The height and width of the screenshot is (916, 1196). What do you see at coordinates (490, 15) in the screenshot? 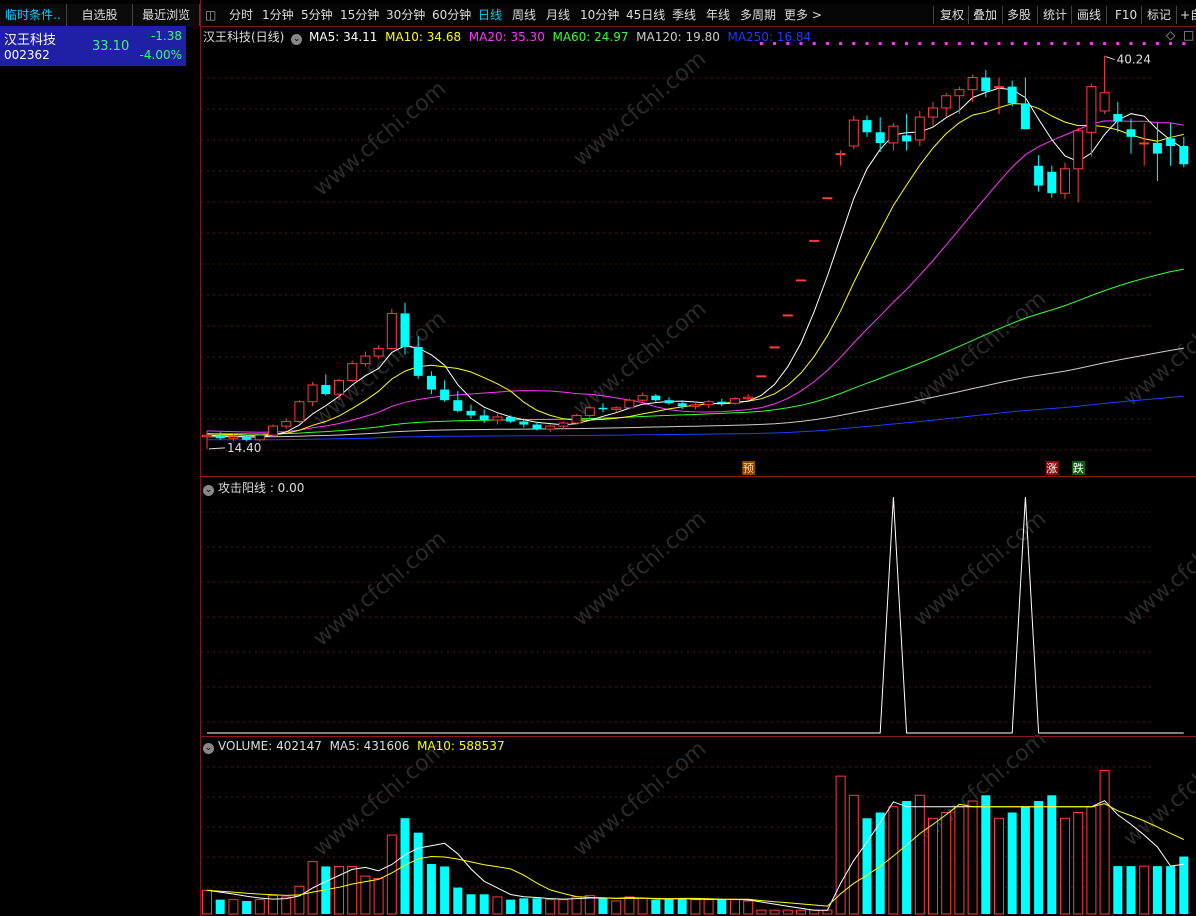
I see `tab-period-daily: 日线` at bounding box center [490, 15].